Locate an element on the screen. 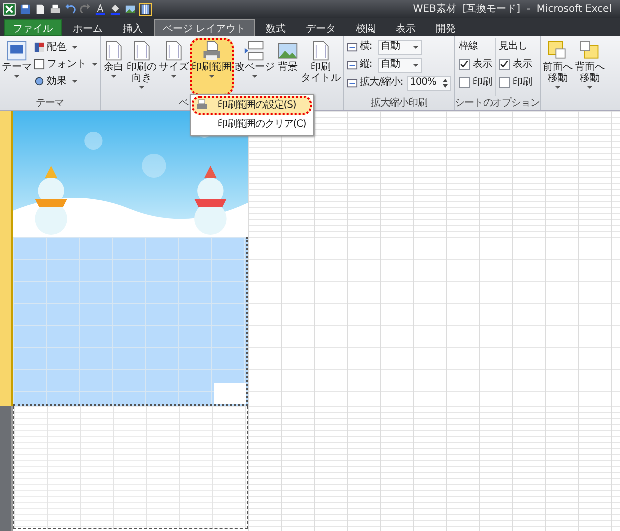 This screenshot has height=531, width=620. page-setup-button: 背景 is located at coordinates (288, 67).